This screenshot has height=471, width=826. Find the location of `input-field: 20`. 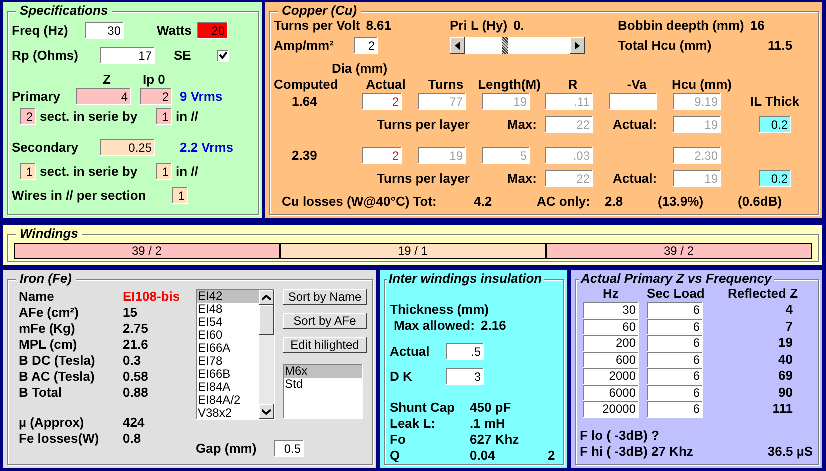

input-field: 20 is located at coordinates (212, 30).